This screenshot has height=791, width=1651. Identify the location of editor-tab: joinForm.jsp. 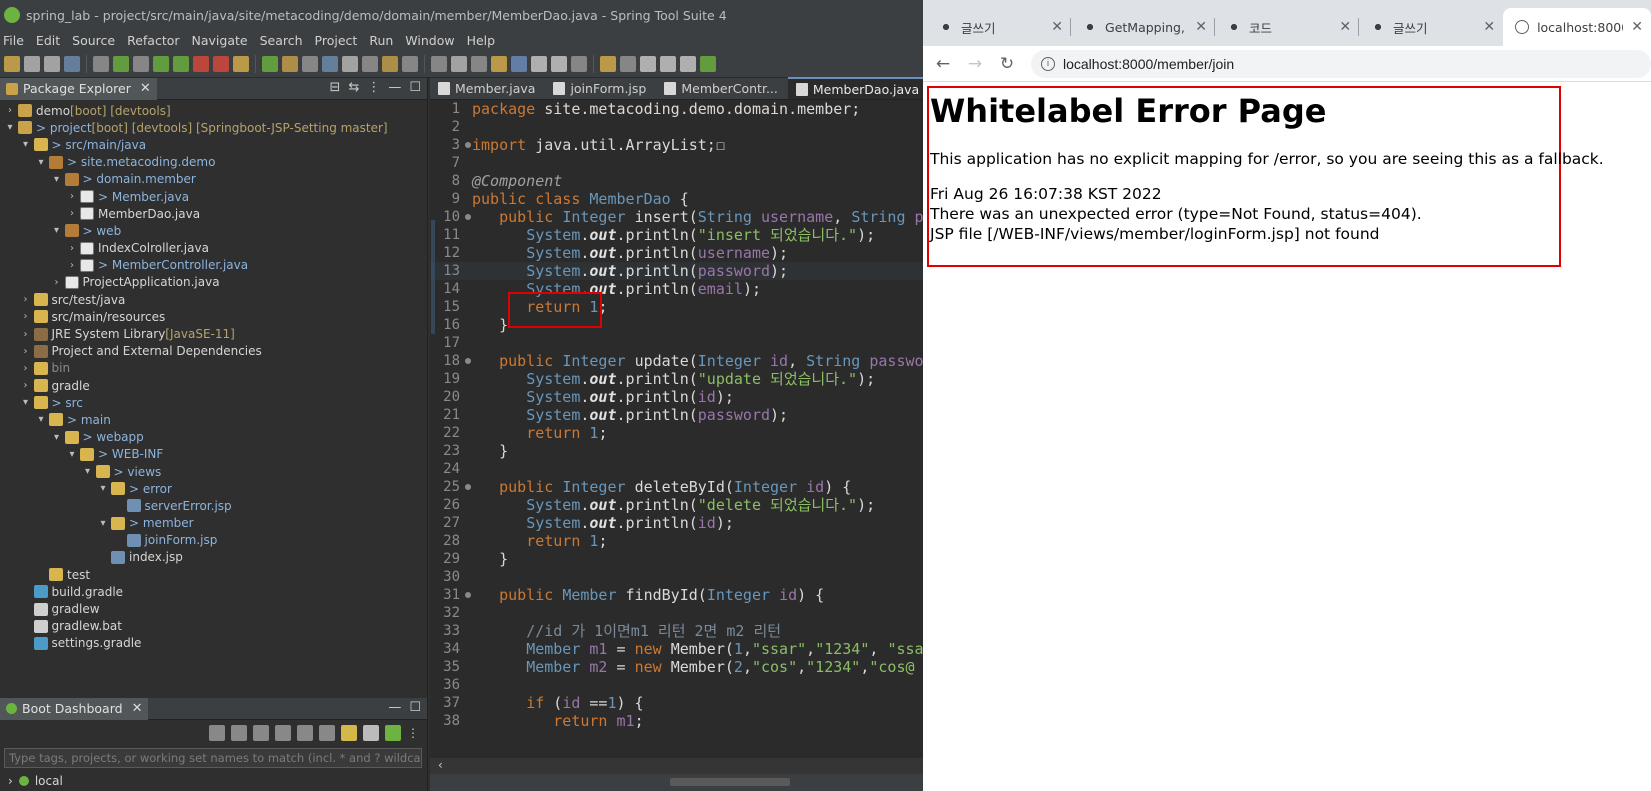
(600, 88).